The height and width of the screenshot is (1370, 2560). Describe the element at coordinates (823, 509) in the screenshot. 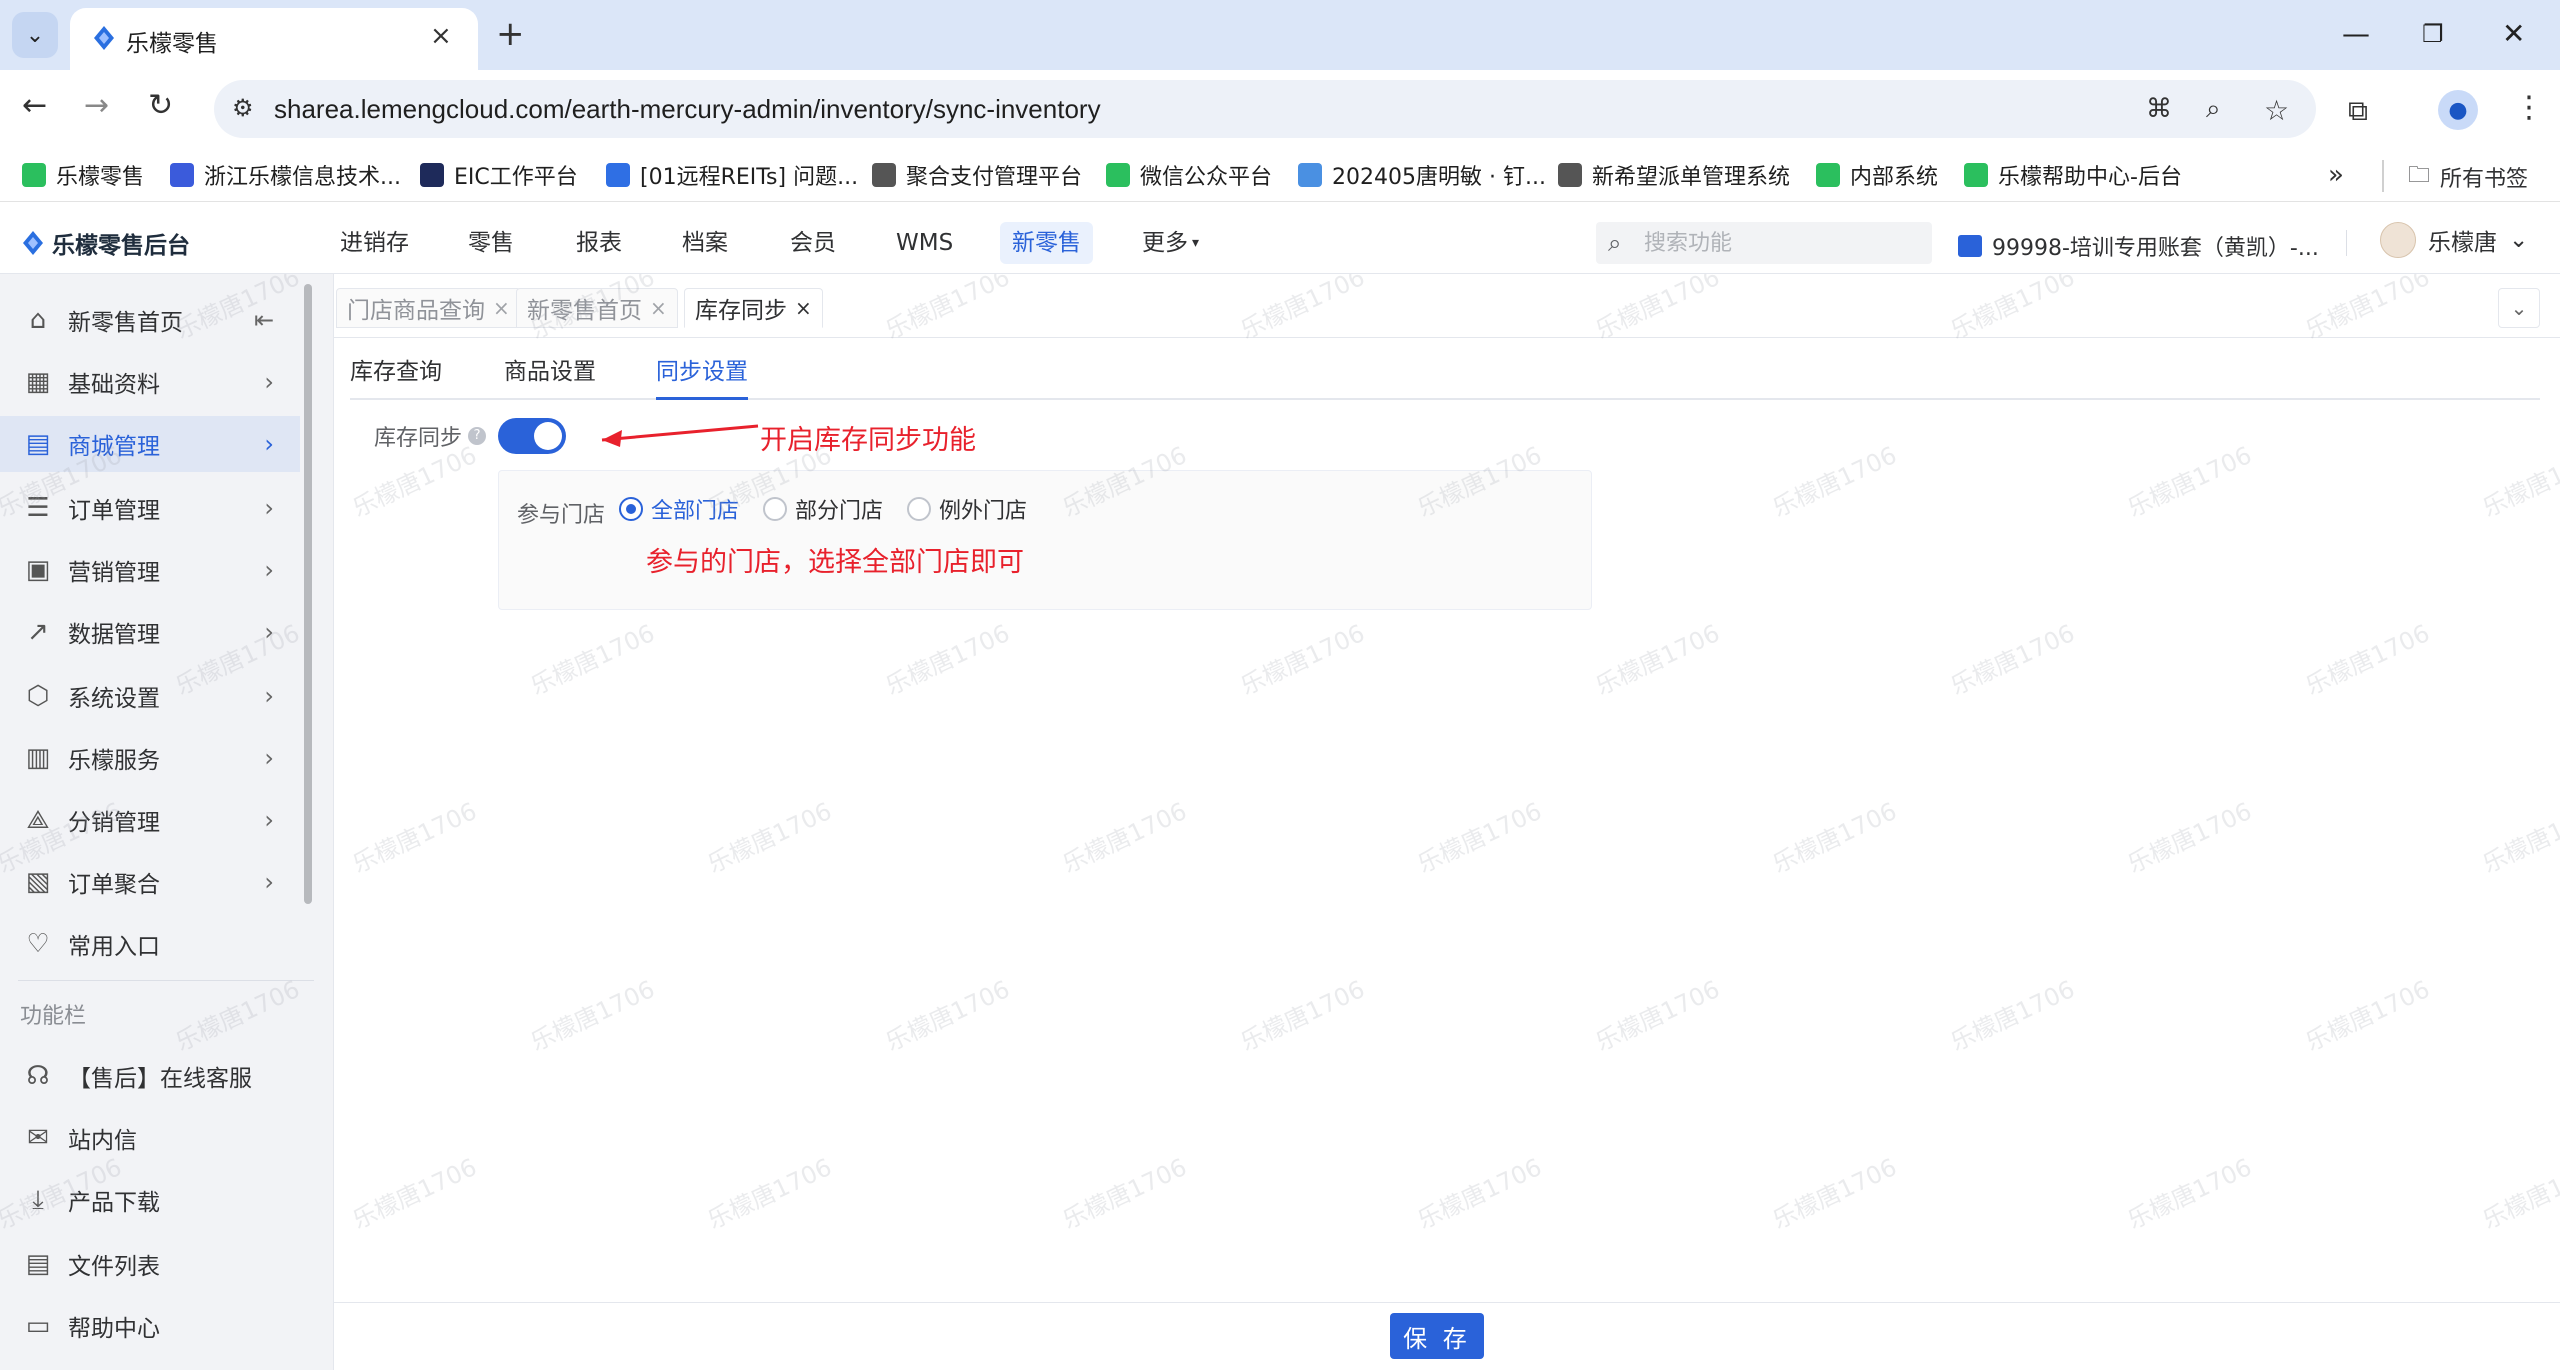

I see `radio-some-stores: 部分门店` at that location.